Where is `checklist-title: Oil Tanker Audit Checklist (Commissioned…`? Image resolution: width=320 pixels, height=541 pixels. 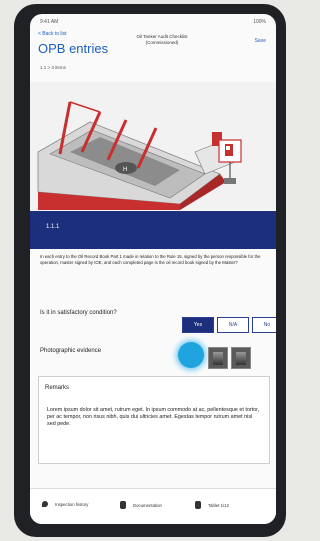 checklist-title: Oil Tanker Audit Checklist (Commissioned… is located at coordinates (162, 39).